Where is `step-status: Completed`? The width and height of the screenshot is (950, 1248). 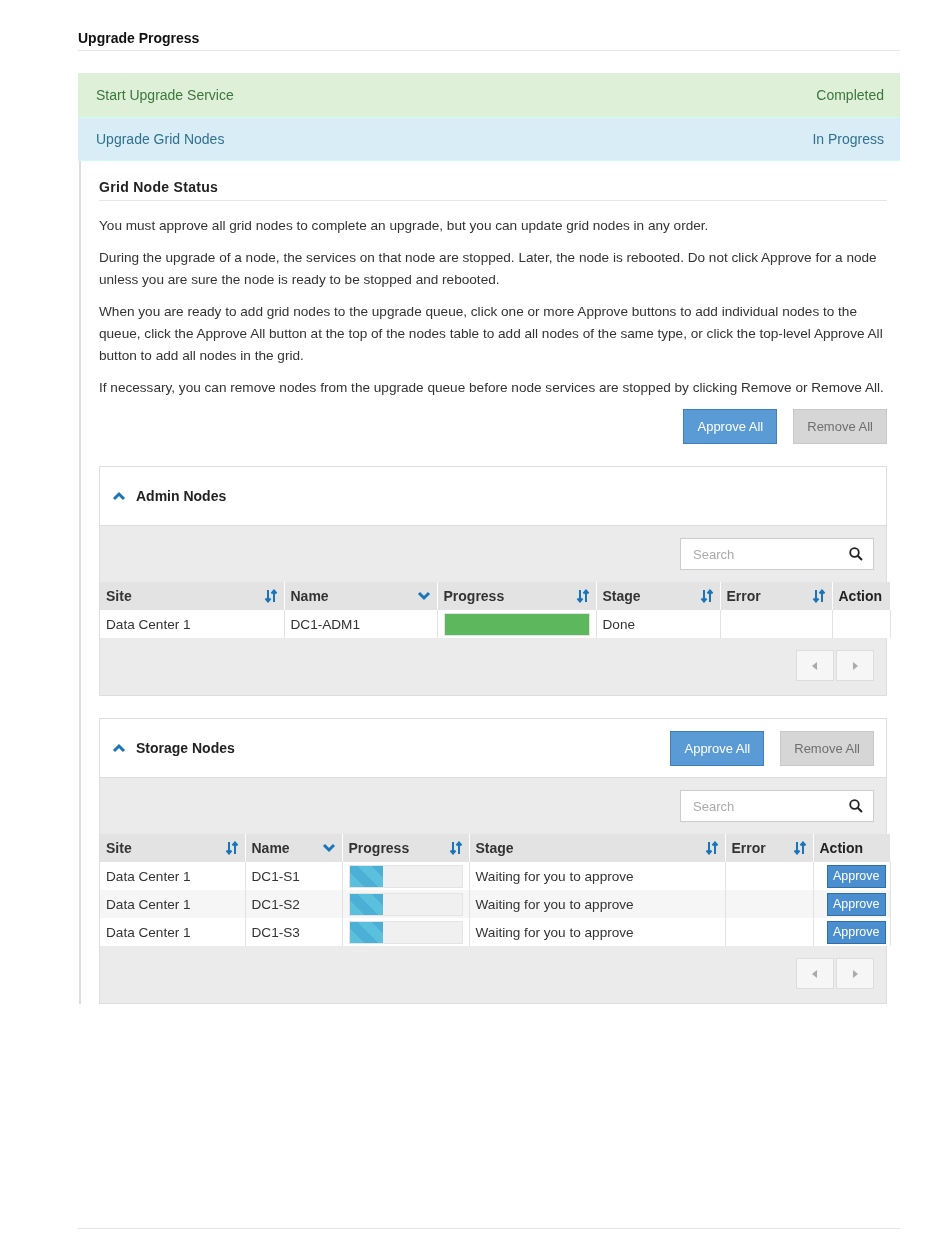
step-status: Completed is located at coordinates (850, 95).